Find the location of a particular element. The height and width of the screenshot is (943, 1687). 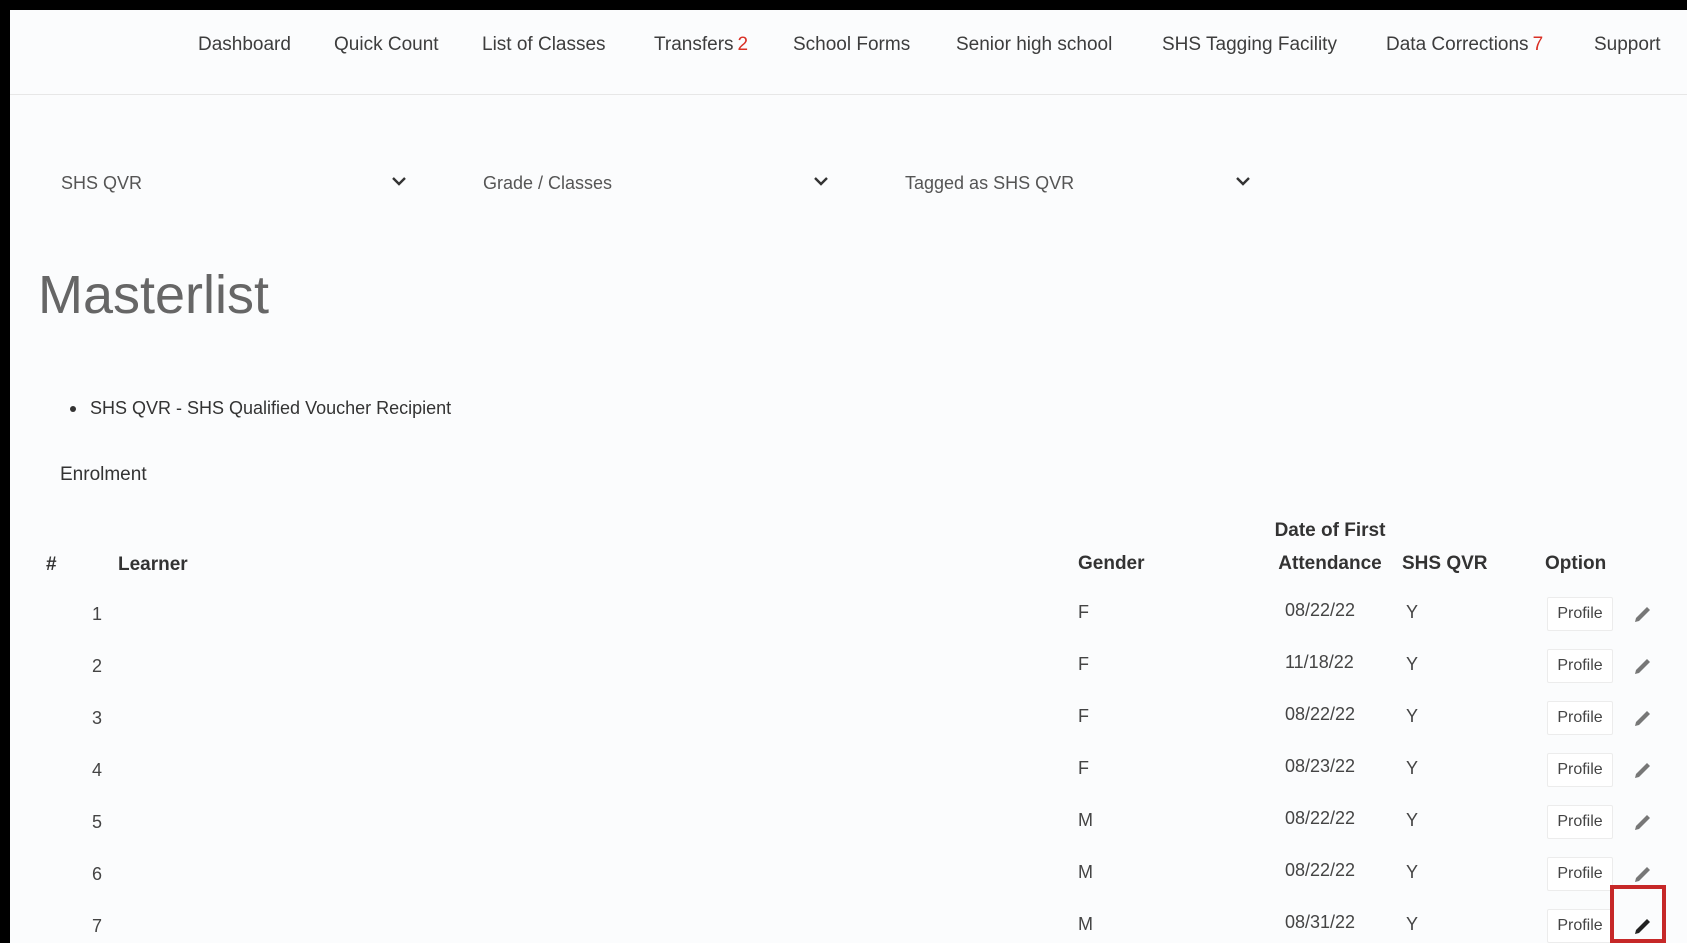

column-header-date-line1: Date of First is located at coordinates (1330, 530).